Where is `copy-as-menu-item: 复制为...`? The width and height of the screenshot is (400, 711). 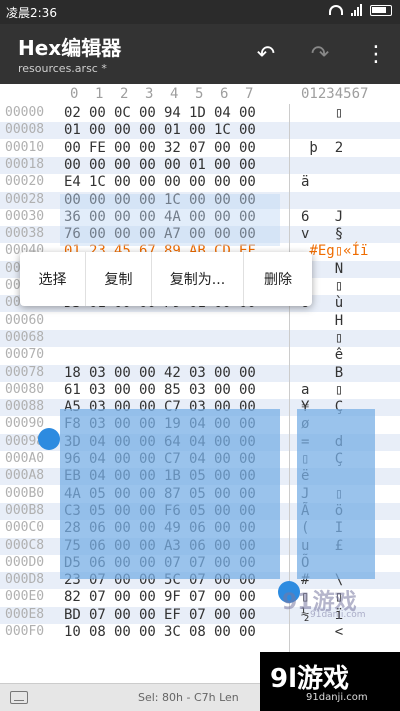 copy-as-menu-item: 复制为... is located at coordinates (198, 279).